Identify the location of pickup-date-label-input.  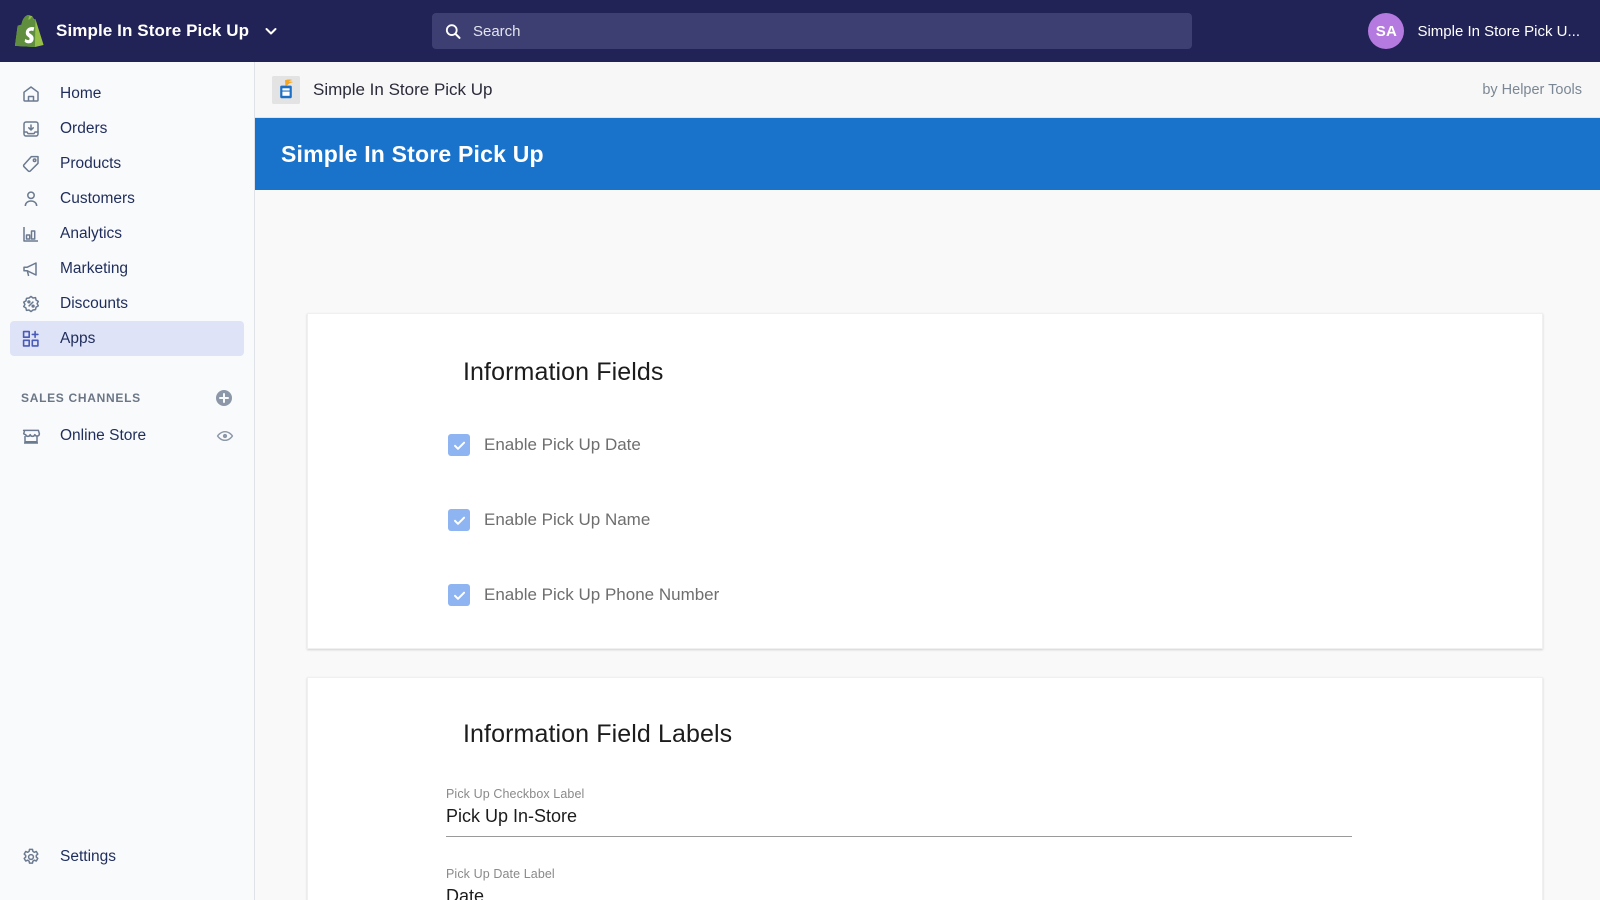
(899, 893).